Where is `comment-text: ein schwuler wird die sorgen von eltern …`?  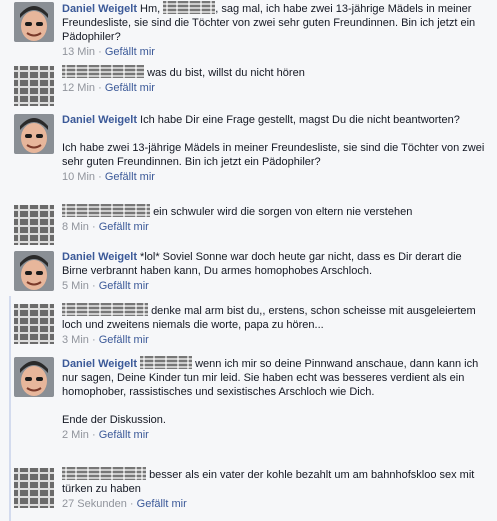 comment-text: ein schwuler wird die sorgen von eltern … is located at coordinates (283, 212).